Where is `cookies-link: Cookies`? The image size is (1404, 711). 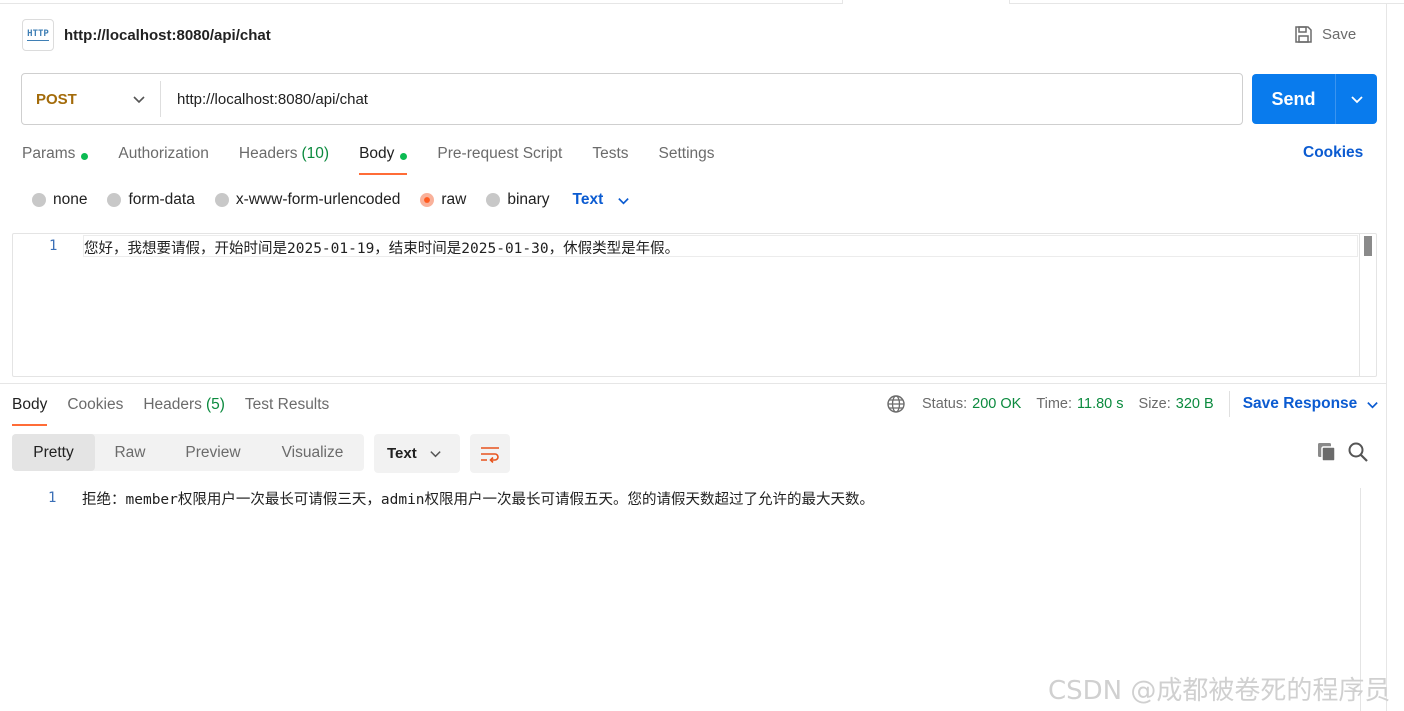 cookies-link: Cookies is located at coordinates (1333, 153).